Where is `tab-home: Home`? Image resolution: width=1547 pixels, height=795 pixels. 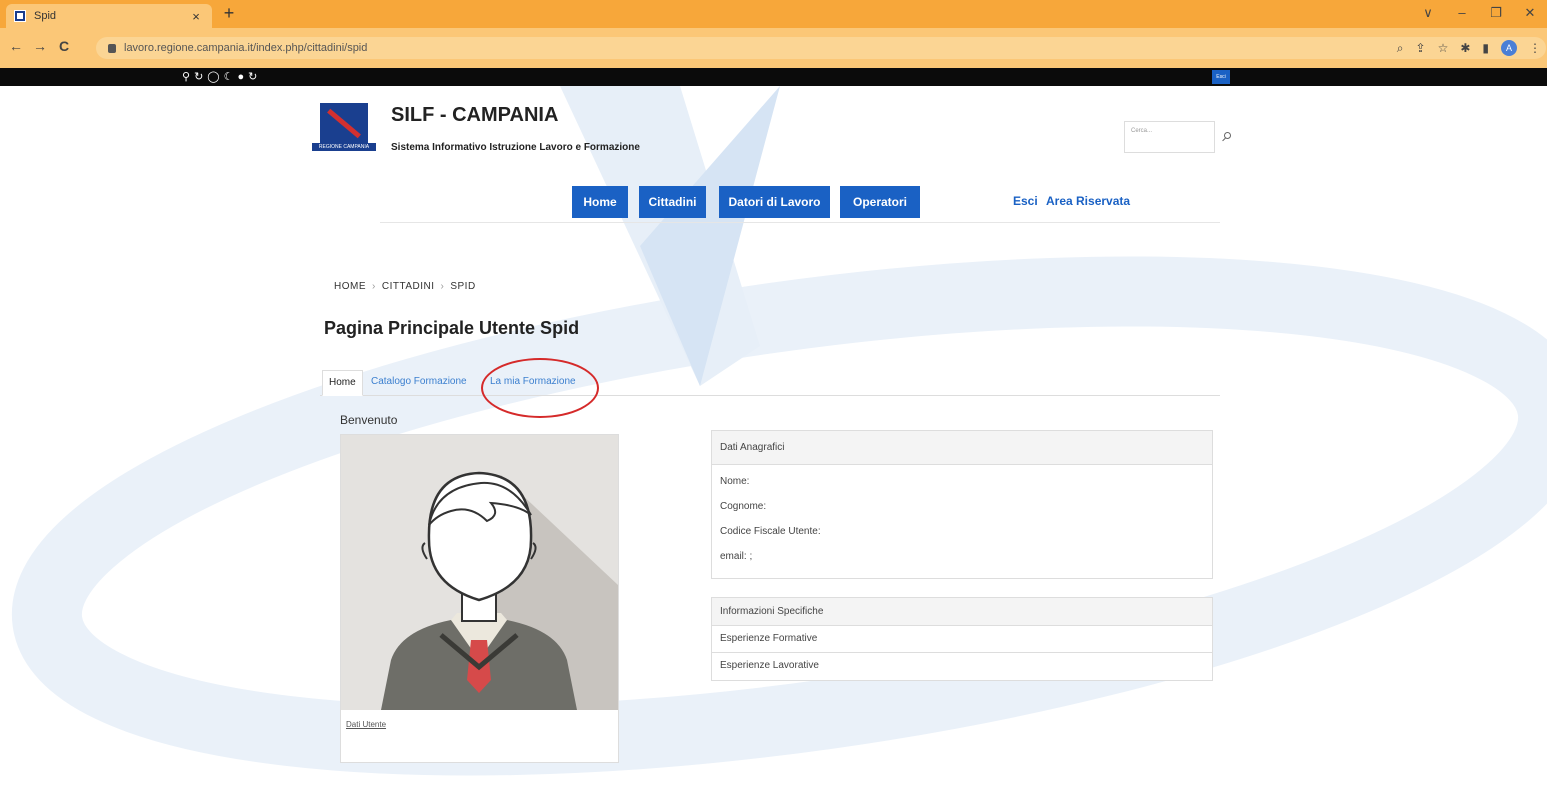
tab-home: Home is located at coordinates (342, 383).